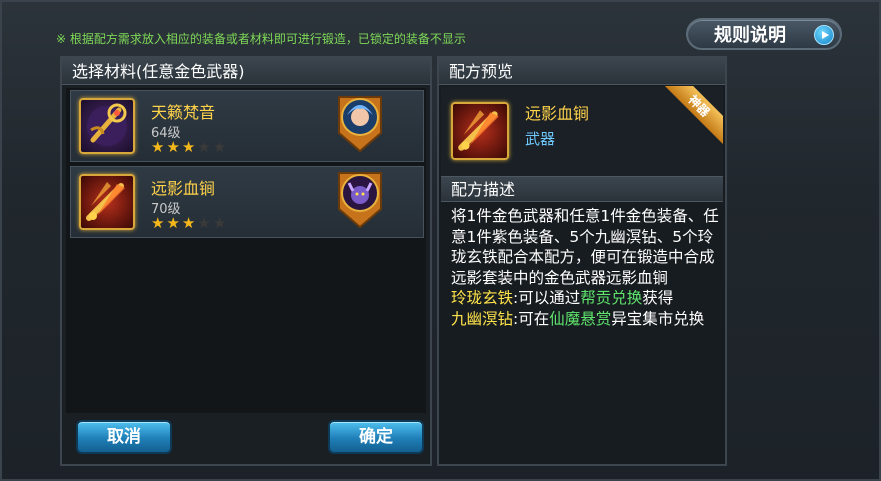  What do you see at coordinates (540, 139) in the screenshot?
I see `preview-item-type: 武器` at bounding box center [540, 139].